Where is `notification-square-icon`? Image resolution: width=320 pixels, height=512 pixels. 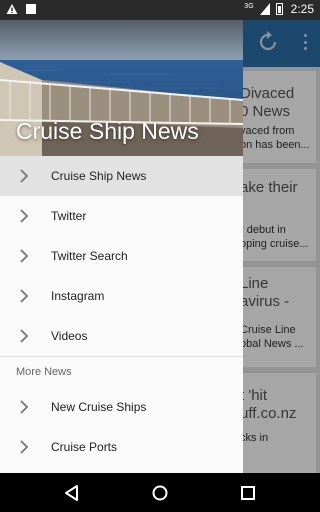 notification-square-icon is located at coordinates (31, 9).